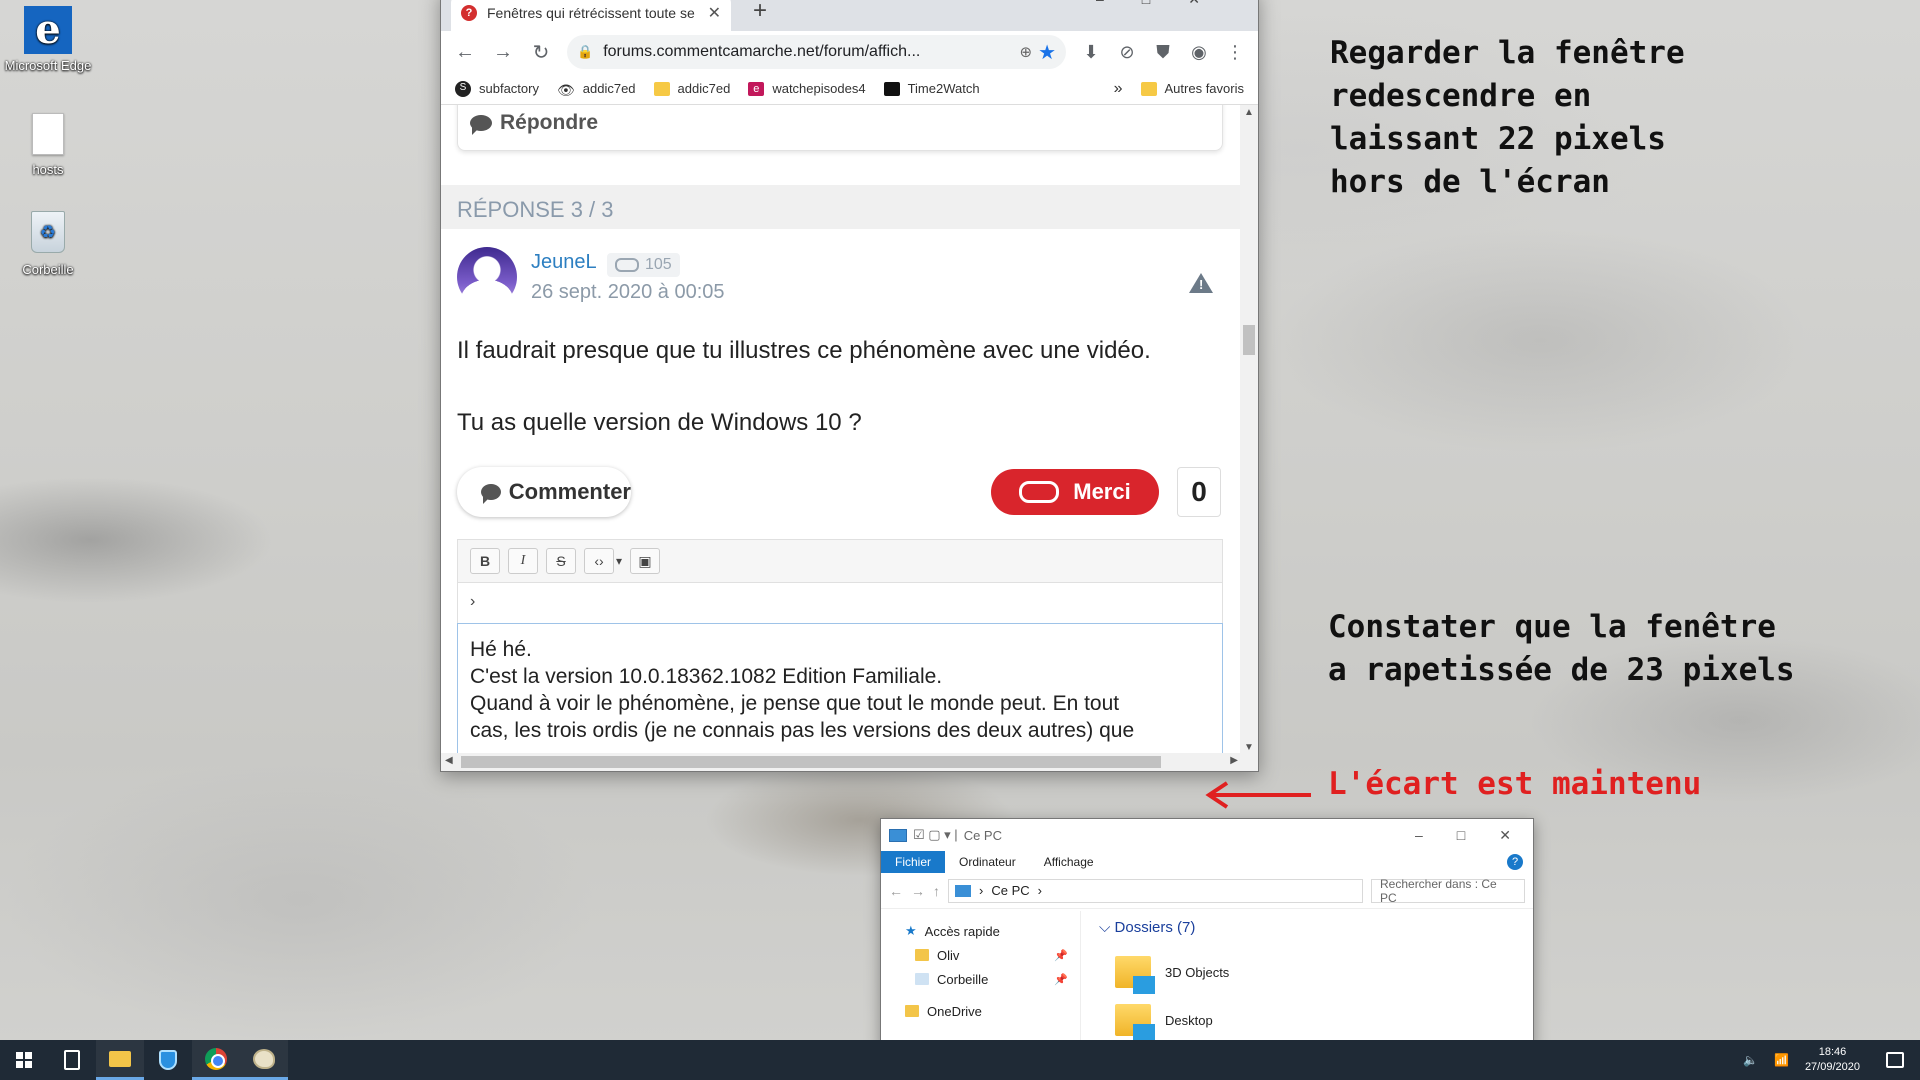 The width and height of the screenshot is (1920, 1080). Describe the element at coordinates (1781, 1060) in the screenshot. I see `network-icon: 📶` at that location.